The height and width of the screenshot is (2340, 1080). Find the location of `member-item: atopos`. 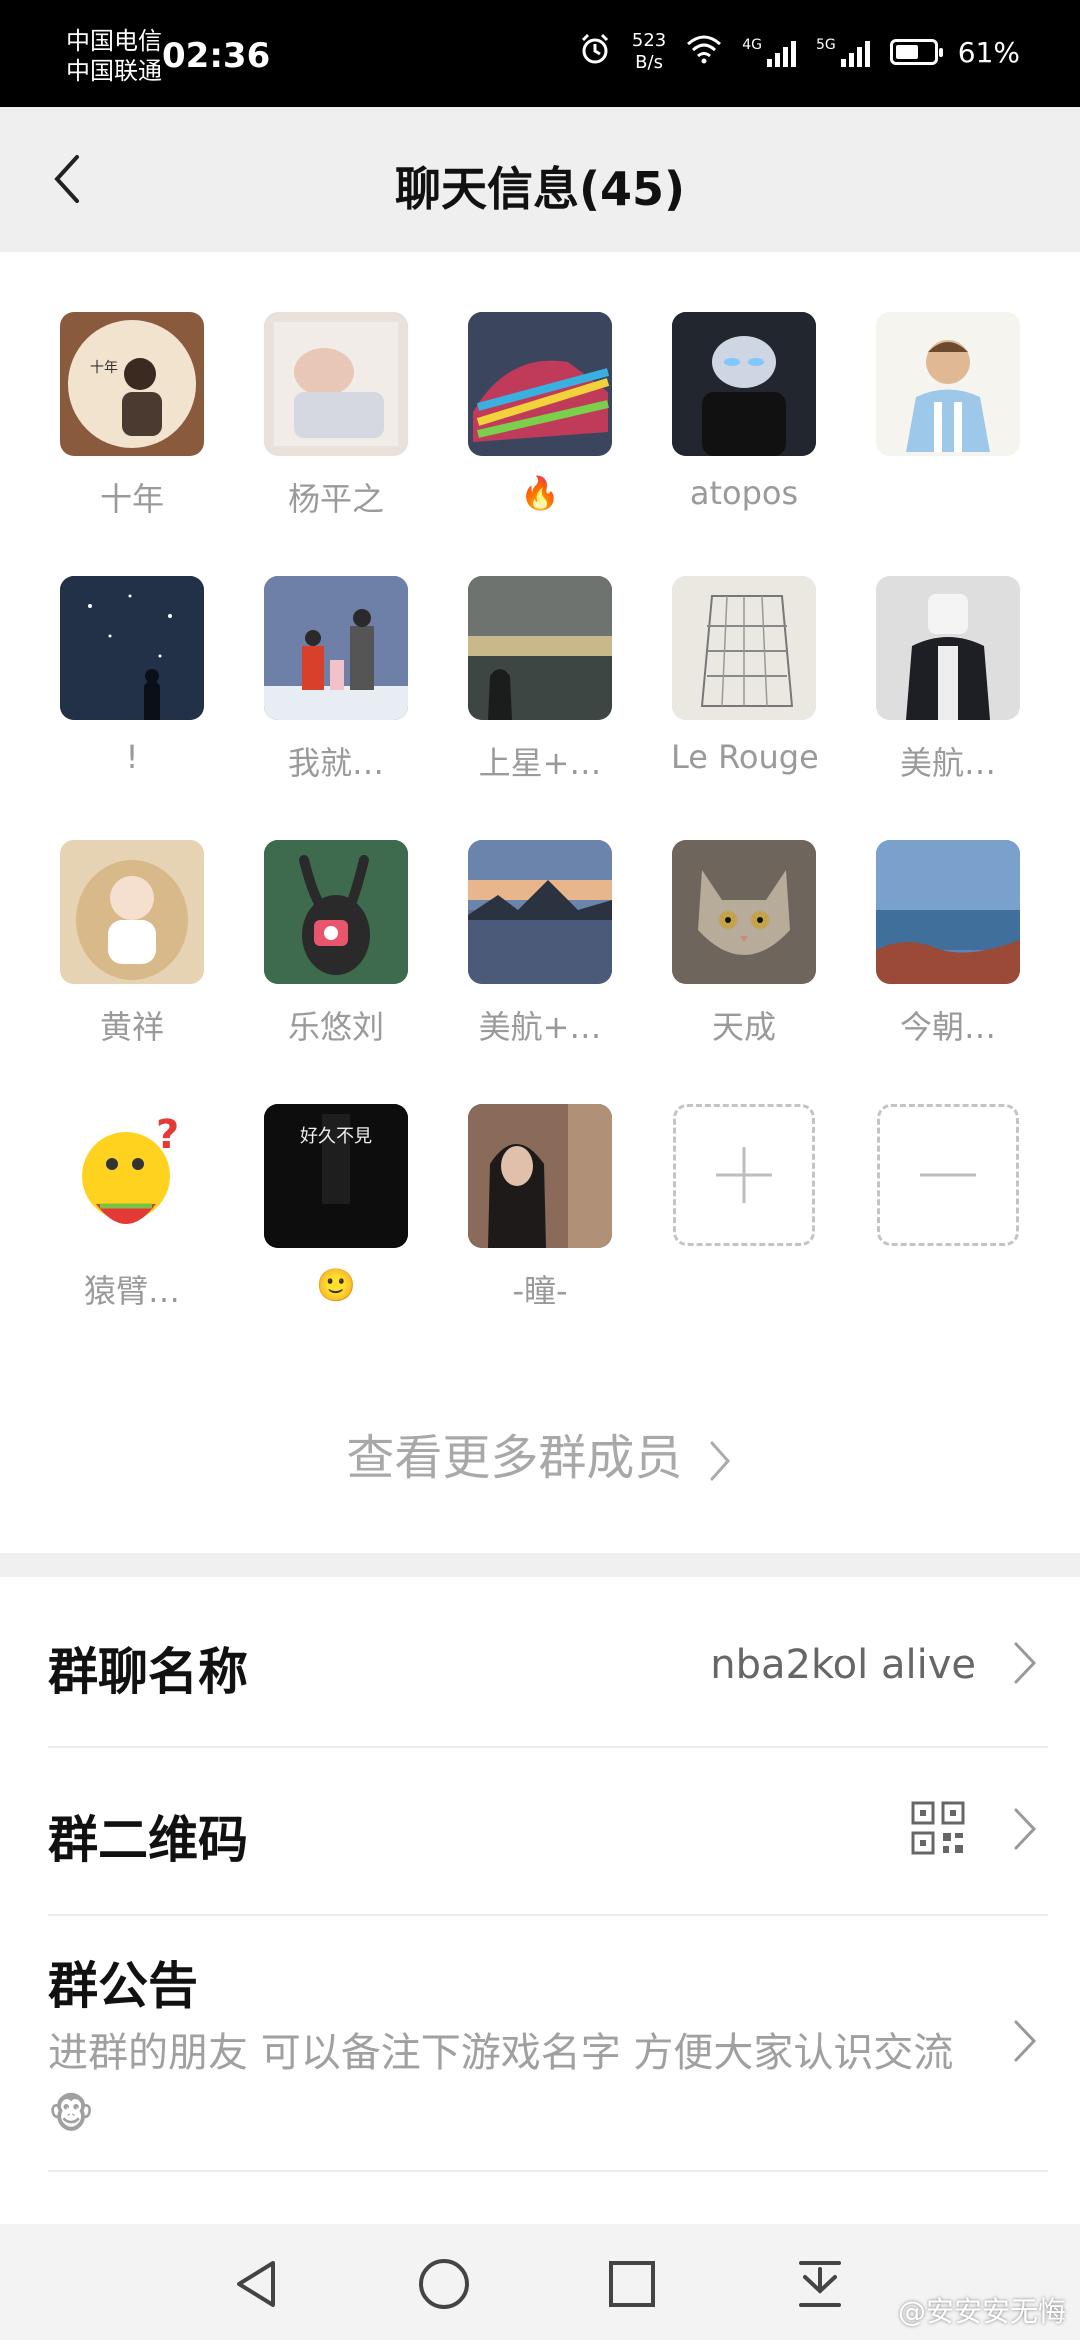

member-item: atopos is located at coordinates (744, 412).